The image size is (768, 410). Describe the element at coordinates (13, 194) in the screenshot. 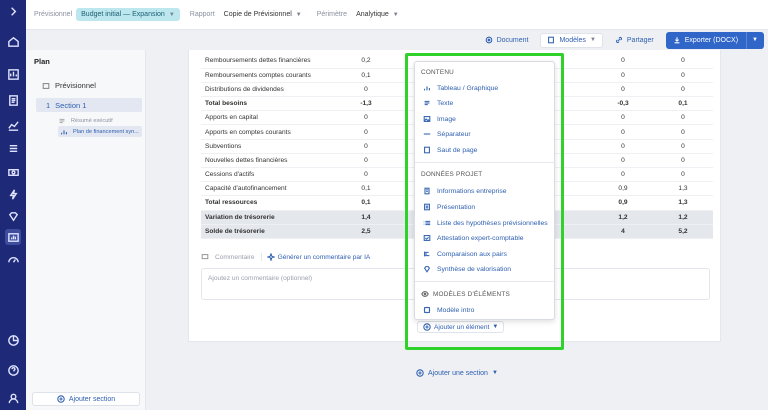

I see `bolt-icon` at that location.